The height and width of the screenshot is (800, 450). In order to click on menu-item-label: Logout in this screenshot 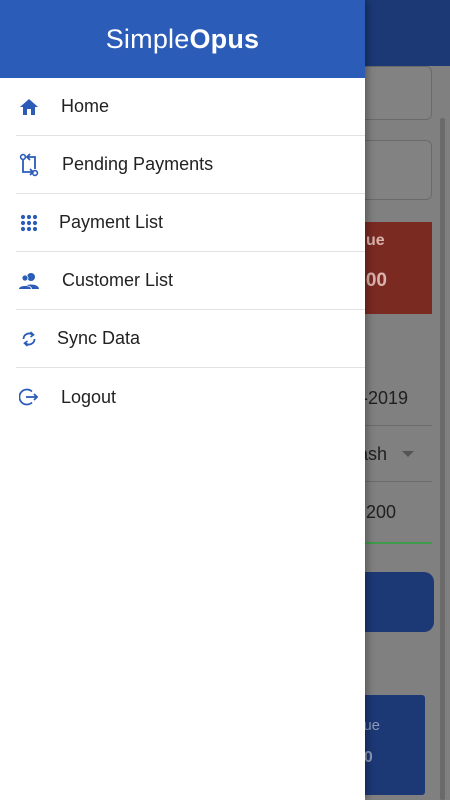, I will do `click(89, 396)`.